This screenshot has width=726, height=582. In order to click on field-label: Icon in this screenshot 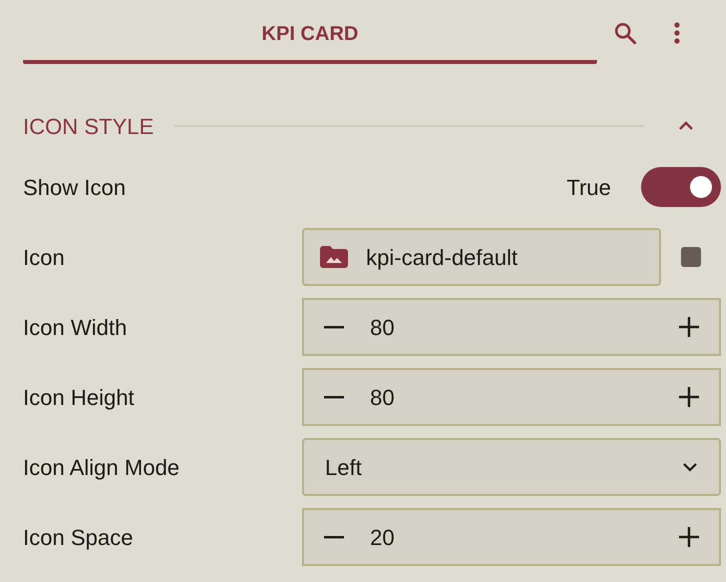, I will do `click(44, 258)`.